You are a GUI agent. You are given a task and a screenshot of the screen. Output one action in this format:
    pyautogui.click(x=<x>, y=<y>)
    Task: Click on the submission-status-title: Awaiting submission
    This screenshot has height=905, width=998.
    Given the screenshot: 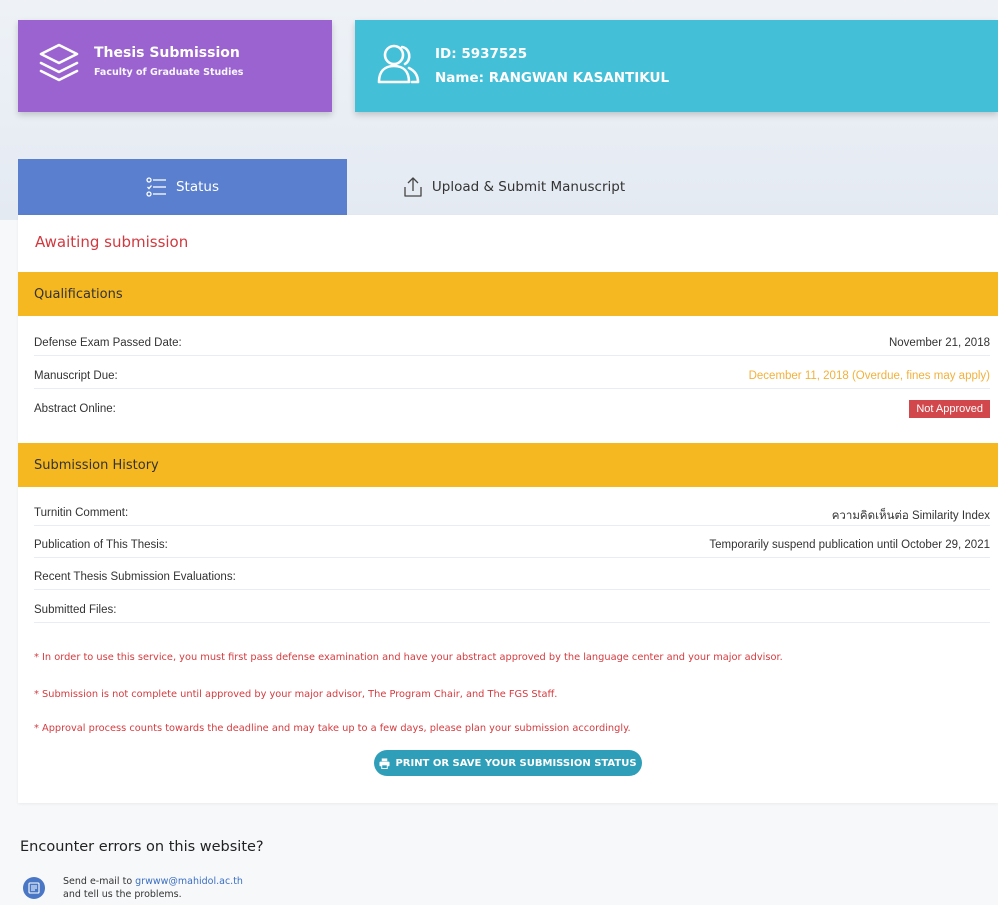 What is the action you would take?
    pyautogui.click(x=112, y=242)
    